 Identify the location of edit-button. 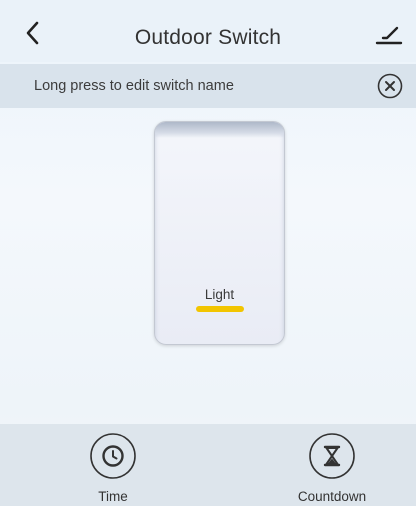
(389, 35).